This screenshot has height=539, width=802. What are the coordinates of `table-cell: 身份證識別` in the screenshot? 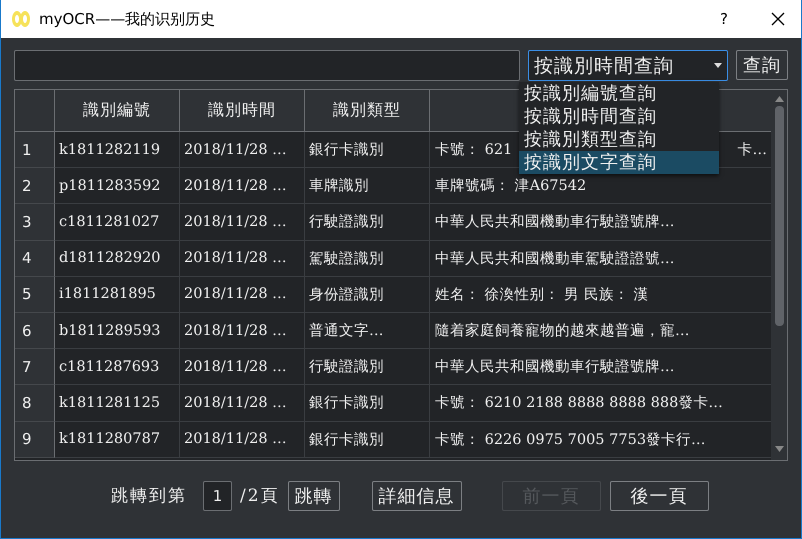 It's located at (367, 294).